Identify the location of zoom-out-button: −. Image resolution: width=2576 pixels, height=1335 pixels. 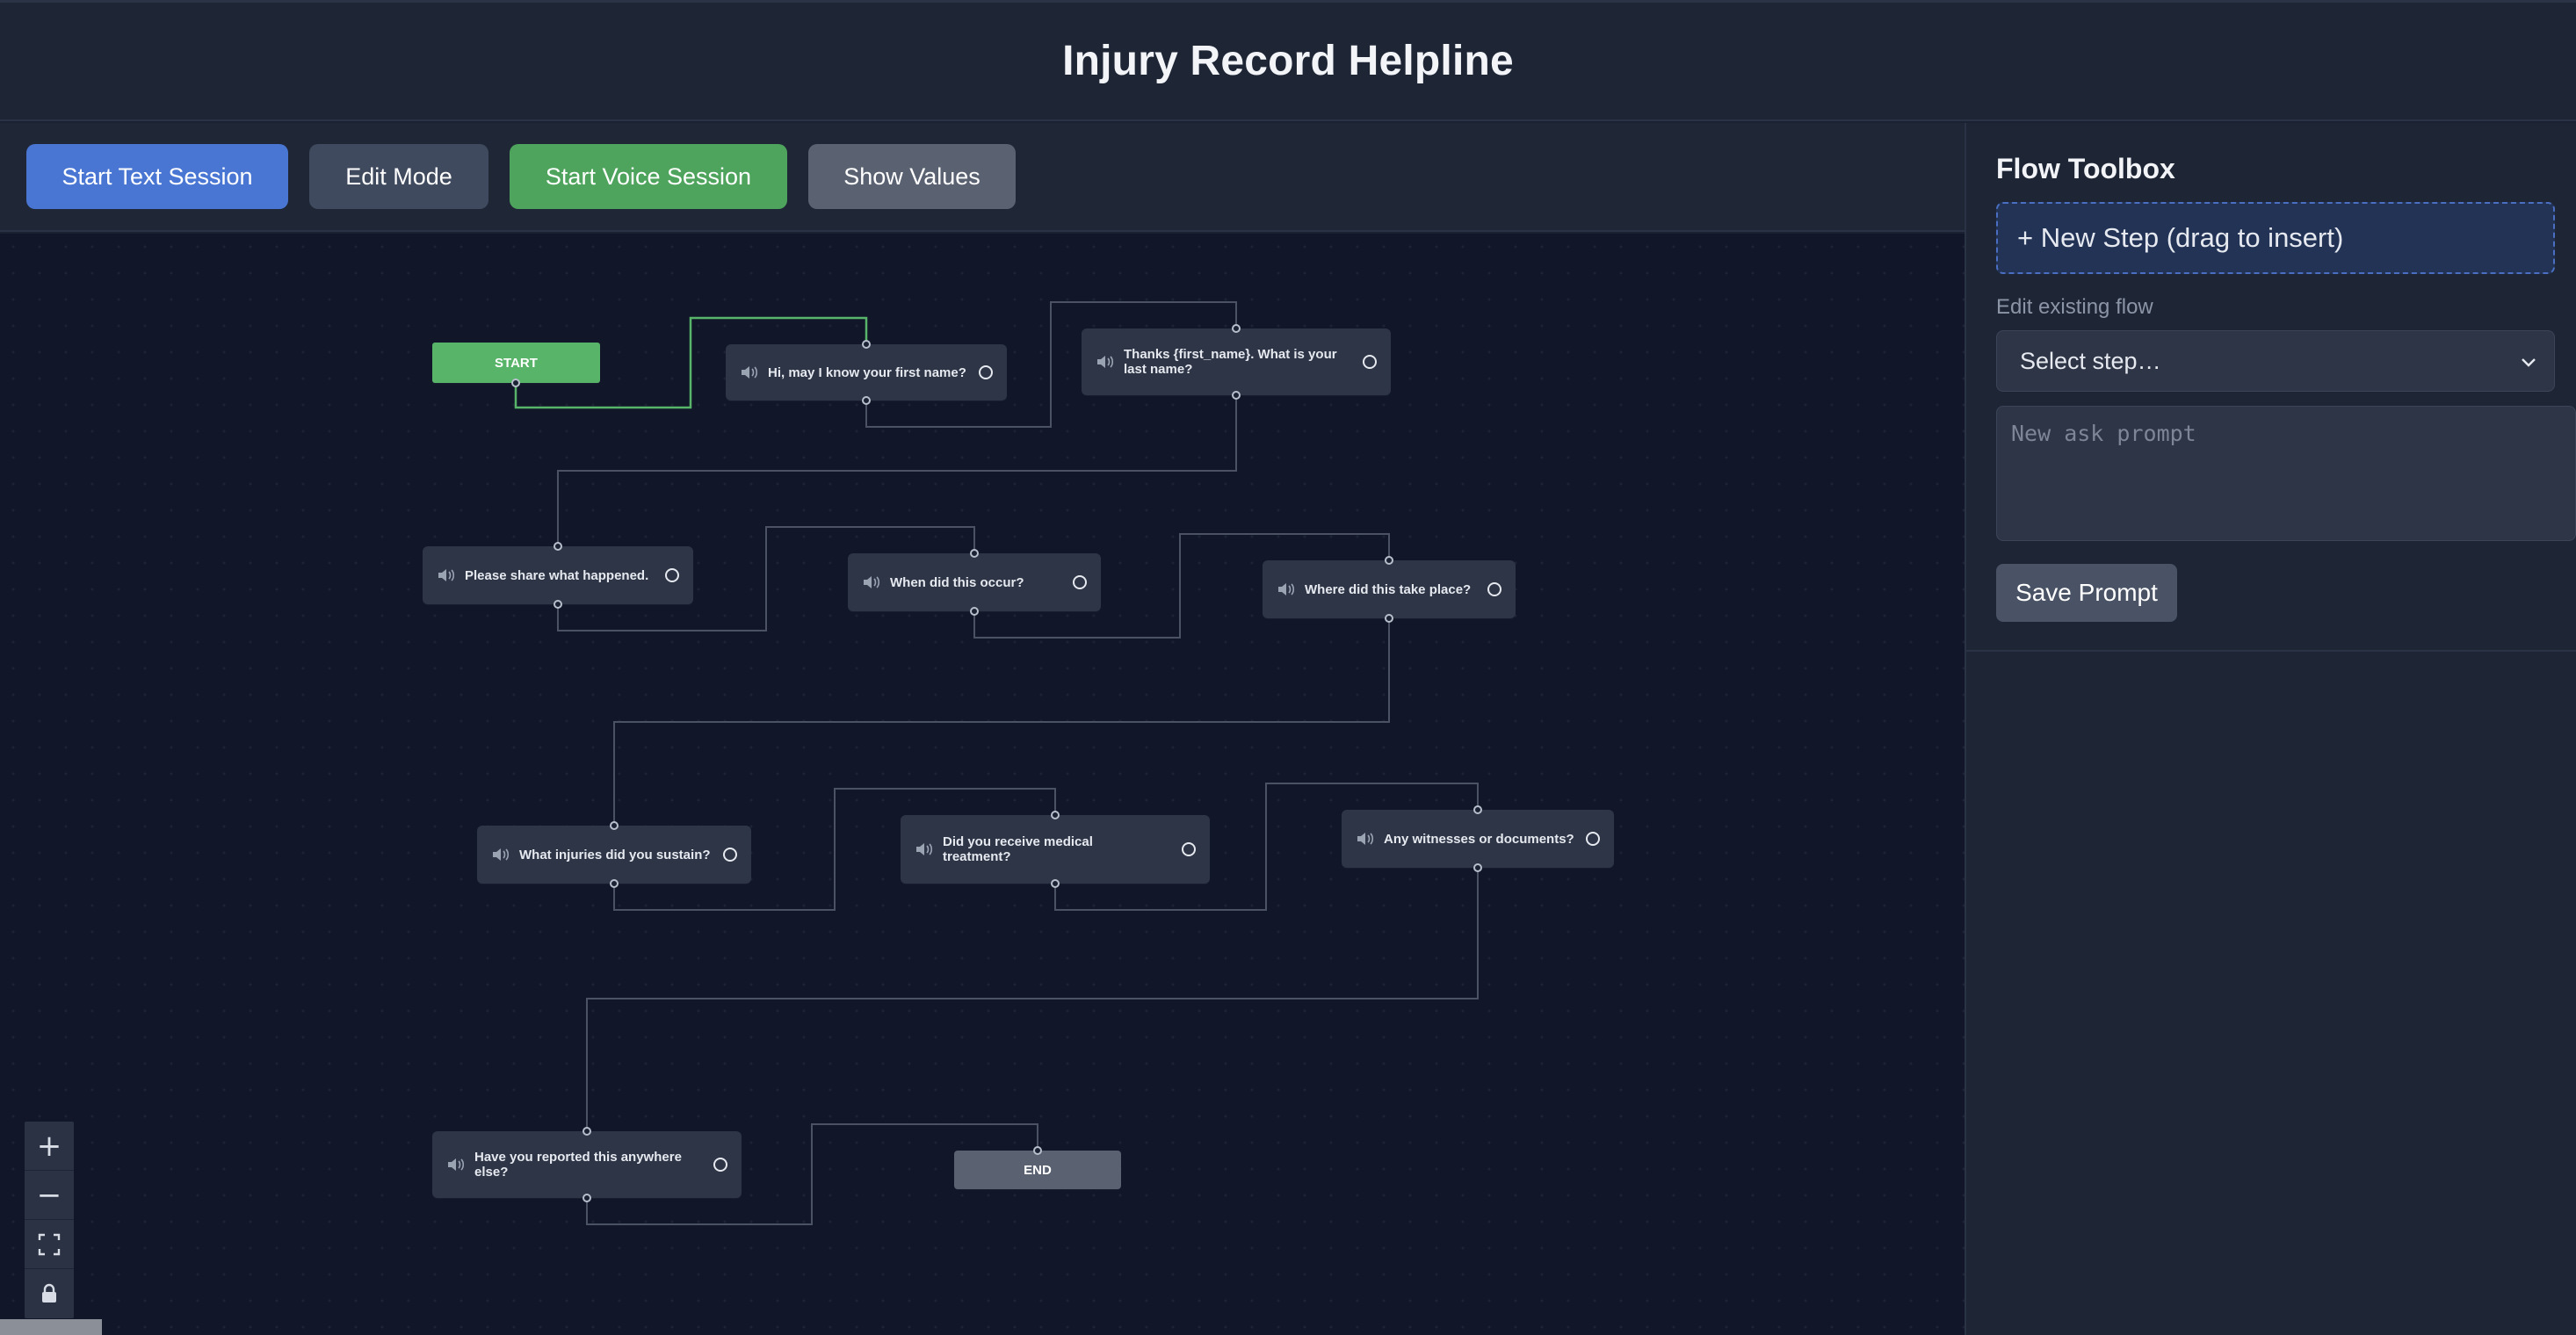
(49, 1195).